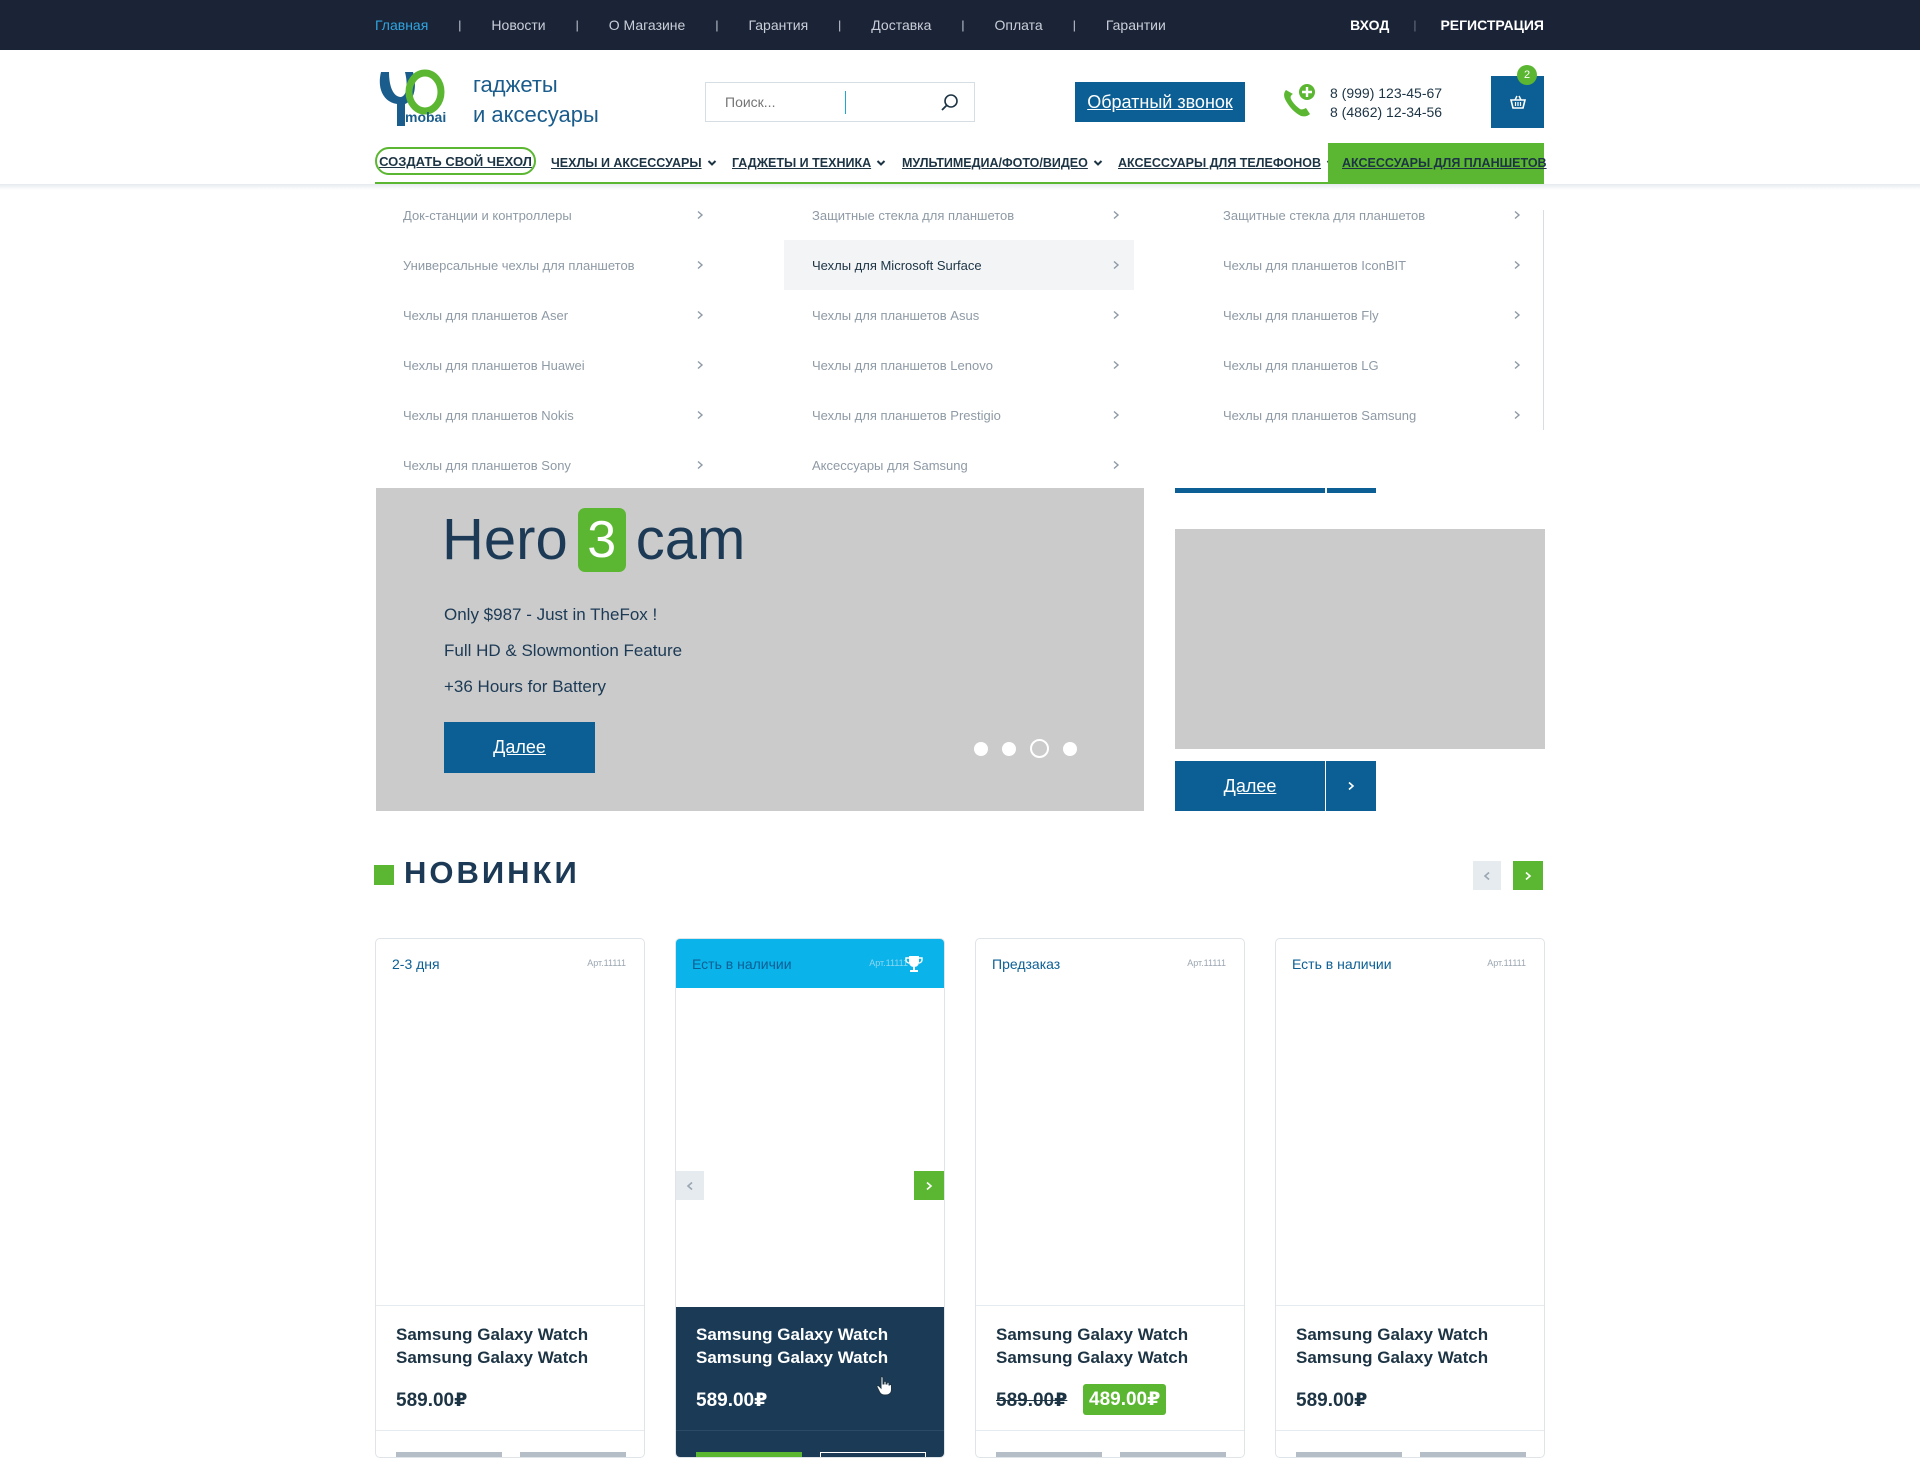  What do you see at coordinates (546, 465) in the screenshot?
I see `mega-item: Чехлы для планшетов Sony` at bounding box center [546, 465].